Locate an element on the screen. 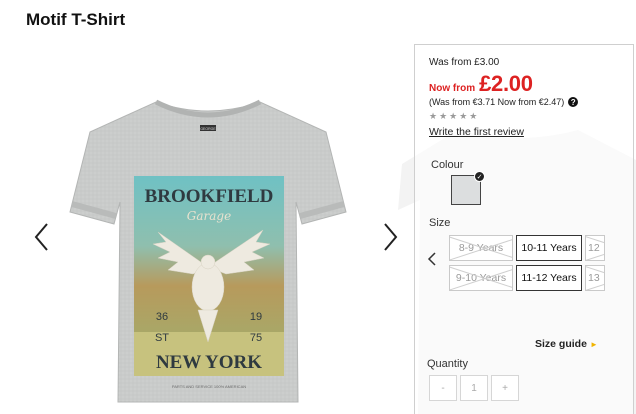 The image size is (636, 414). size-option: 12 is located at coordinates (595, 248).